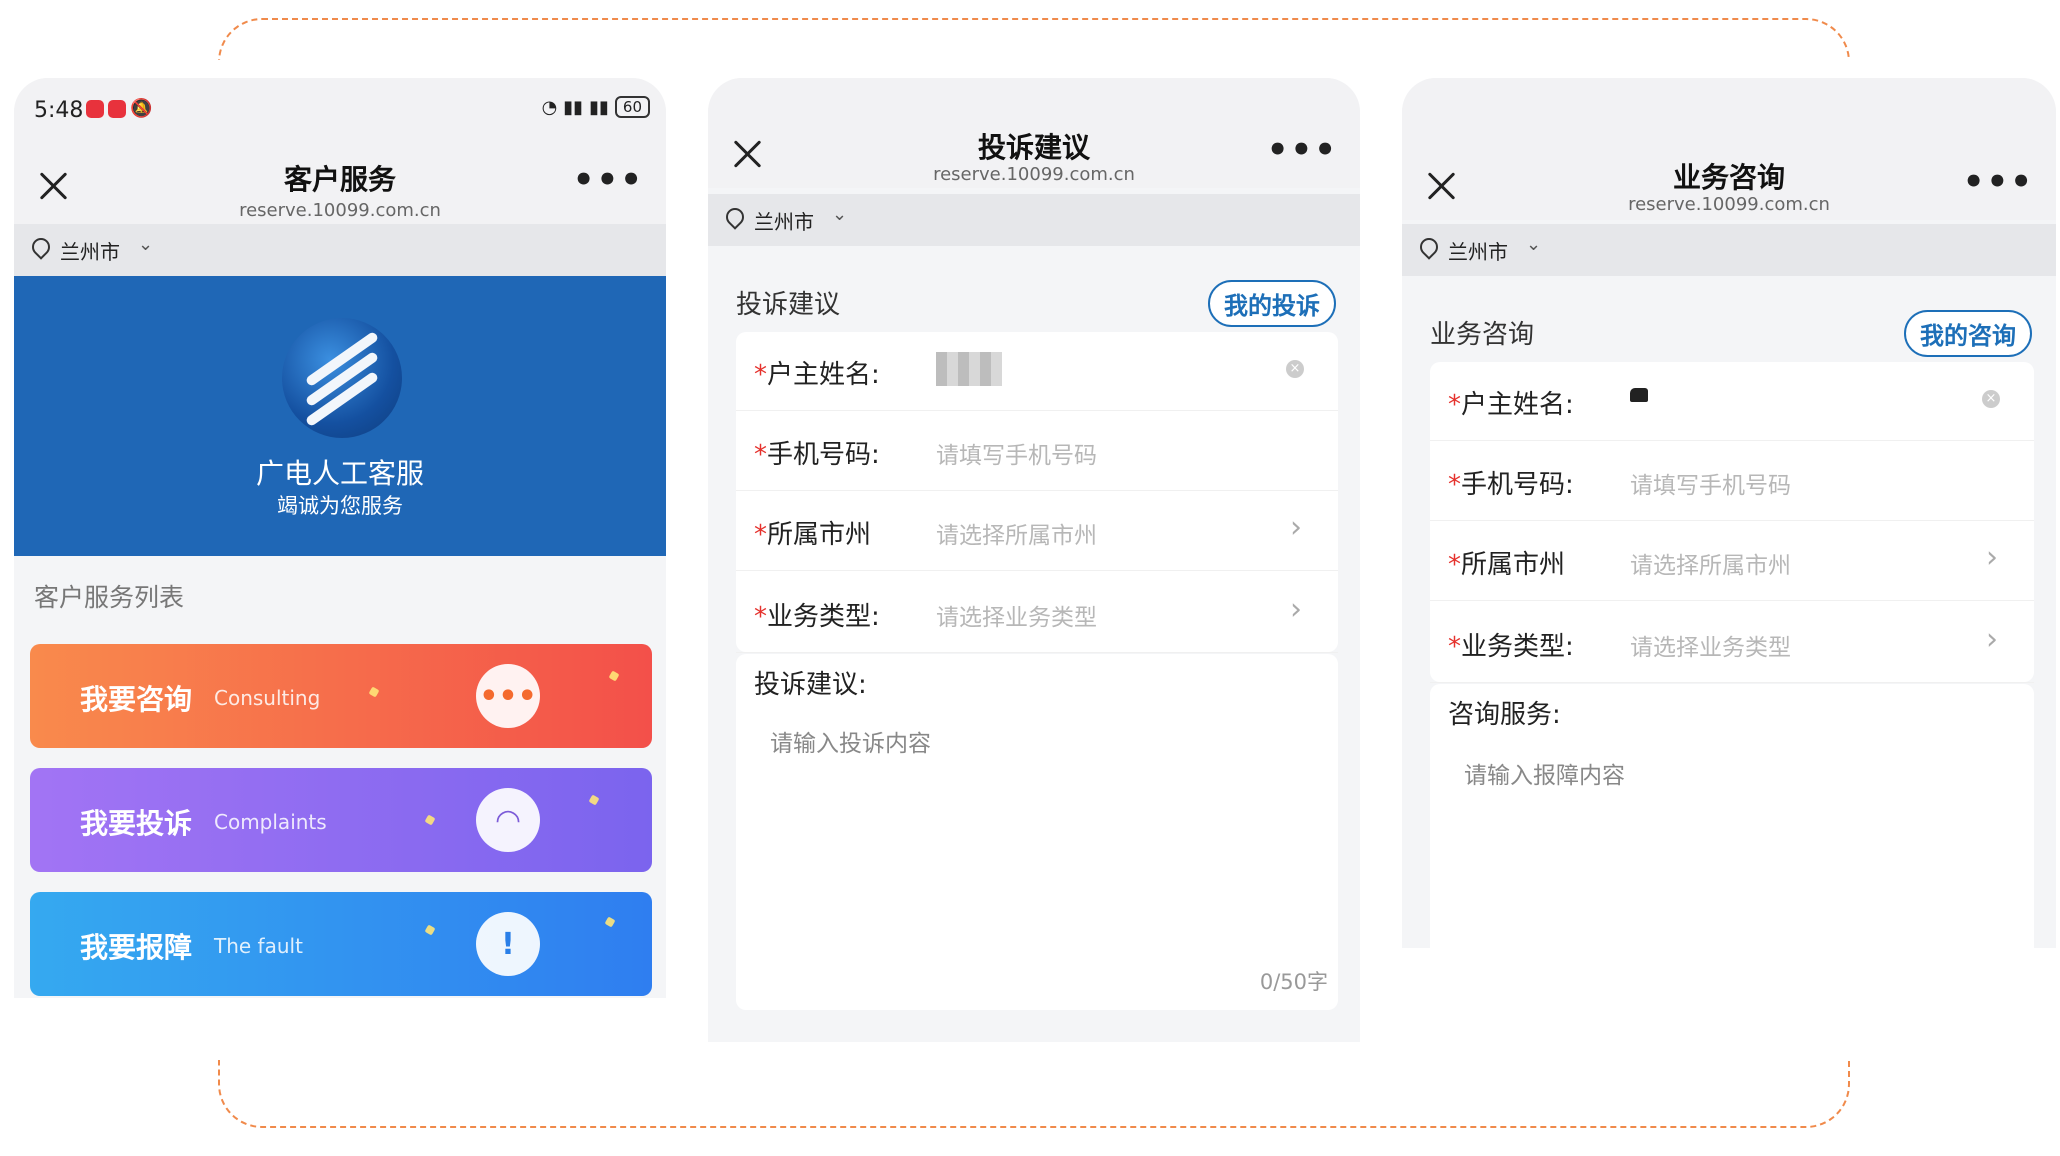 The width and height of the screenshot is (2060, 1156). I want to click on wifi-icon: ◔, so click(549, 107).